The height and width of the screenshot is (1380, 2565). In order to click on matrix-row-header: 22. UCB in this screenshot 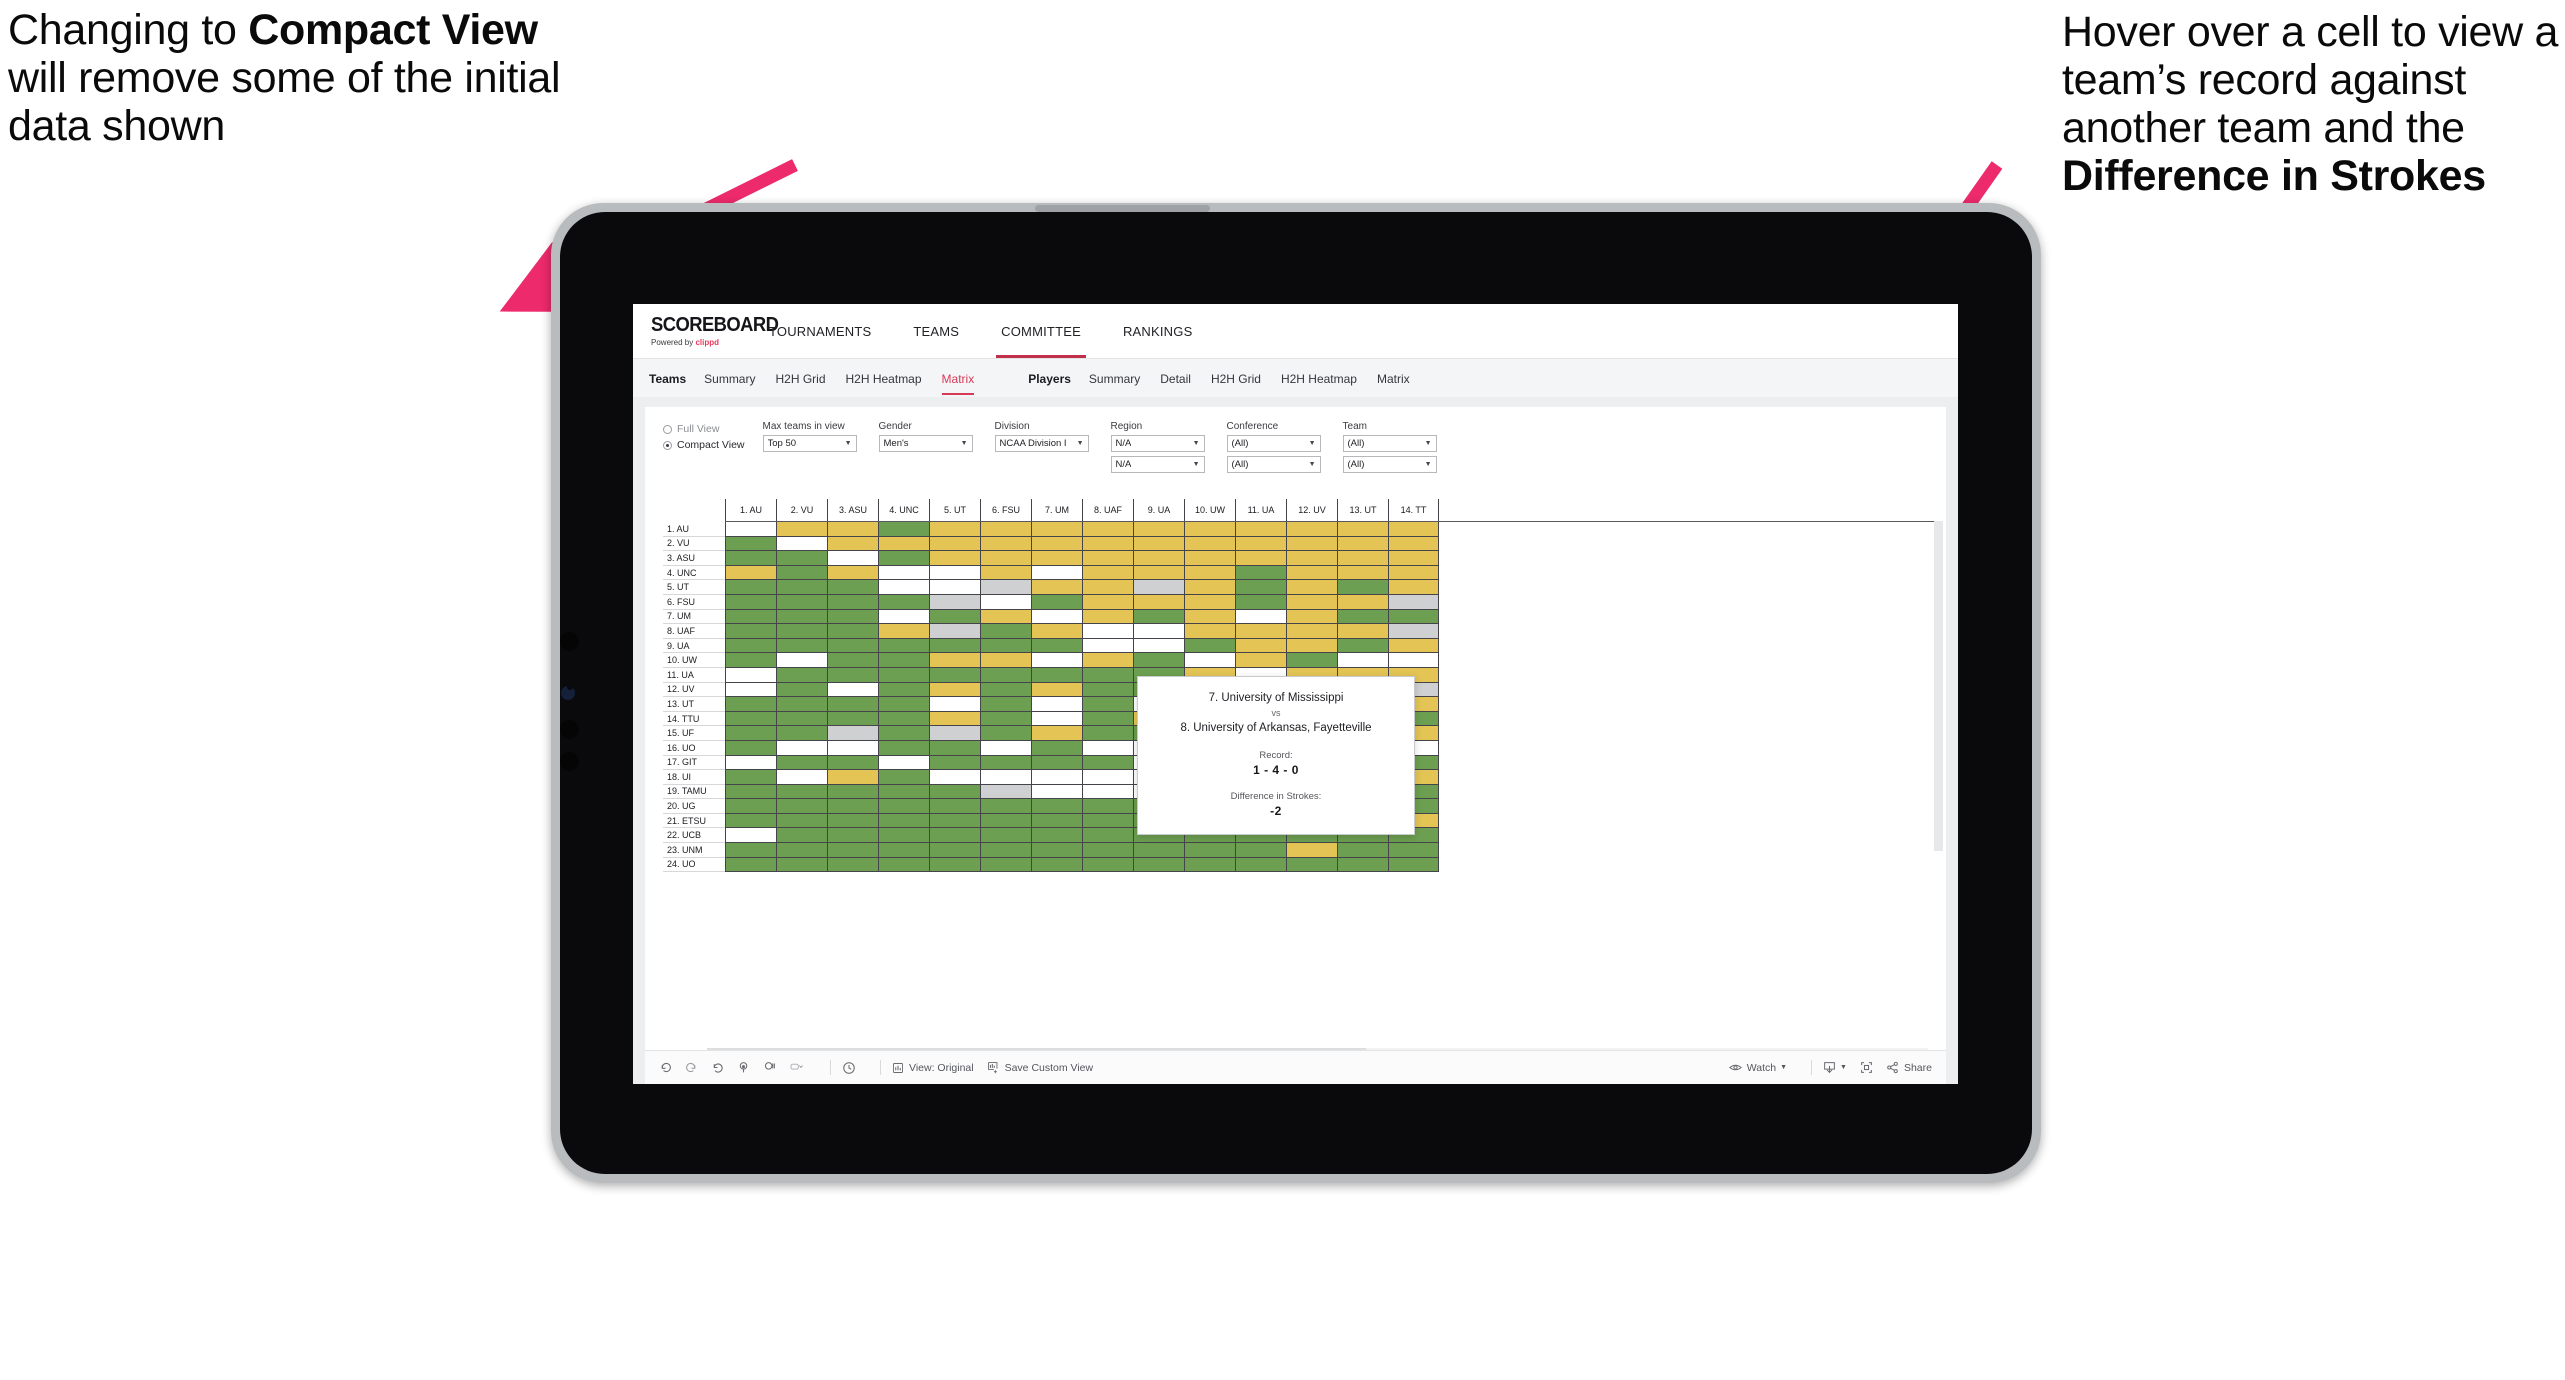, I will do `click(694, 836)`.